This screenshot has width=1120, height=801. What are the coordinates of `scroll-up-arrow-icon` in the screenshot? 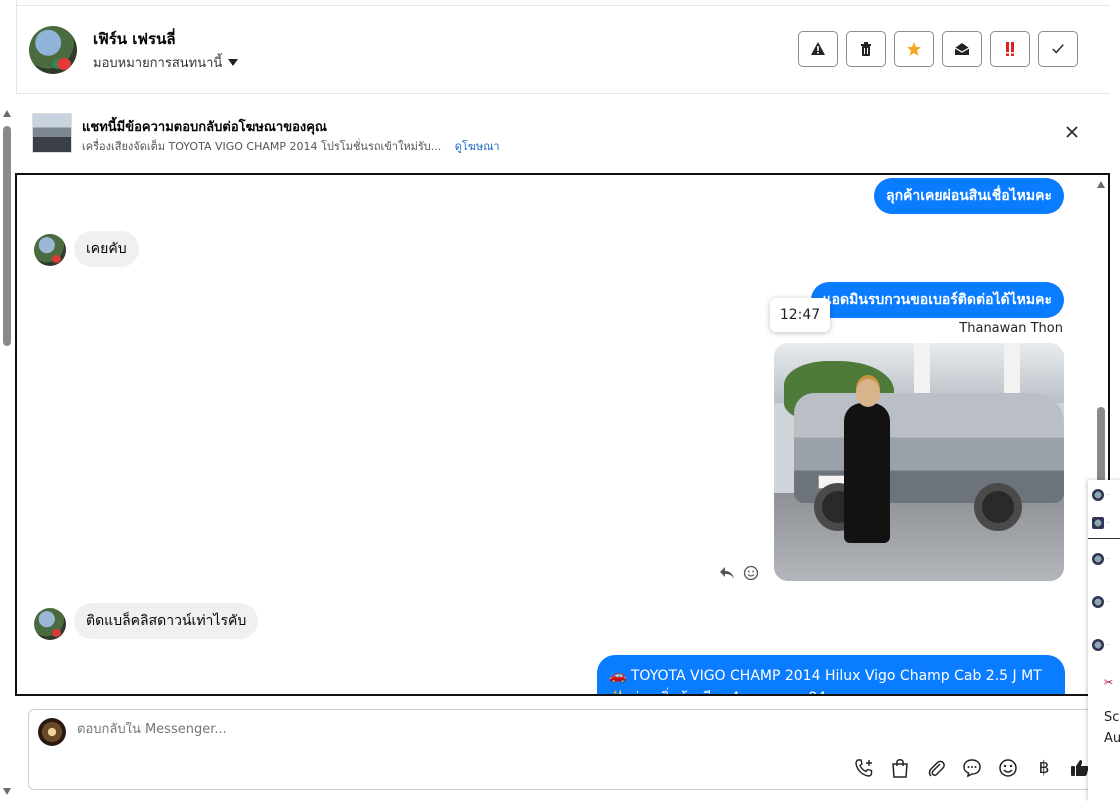 It's located at (7, 113).